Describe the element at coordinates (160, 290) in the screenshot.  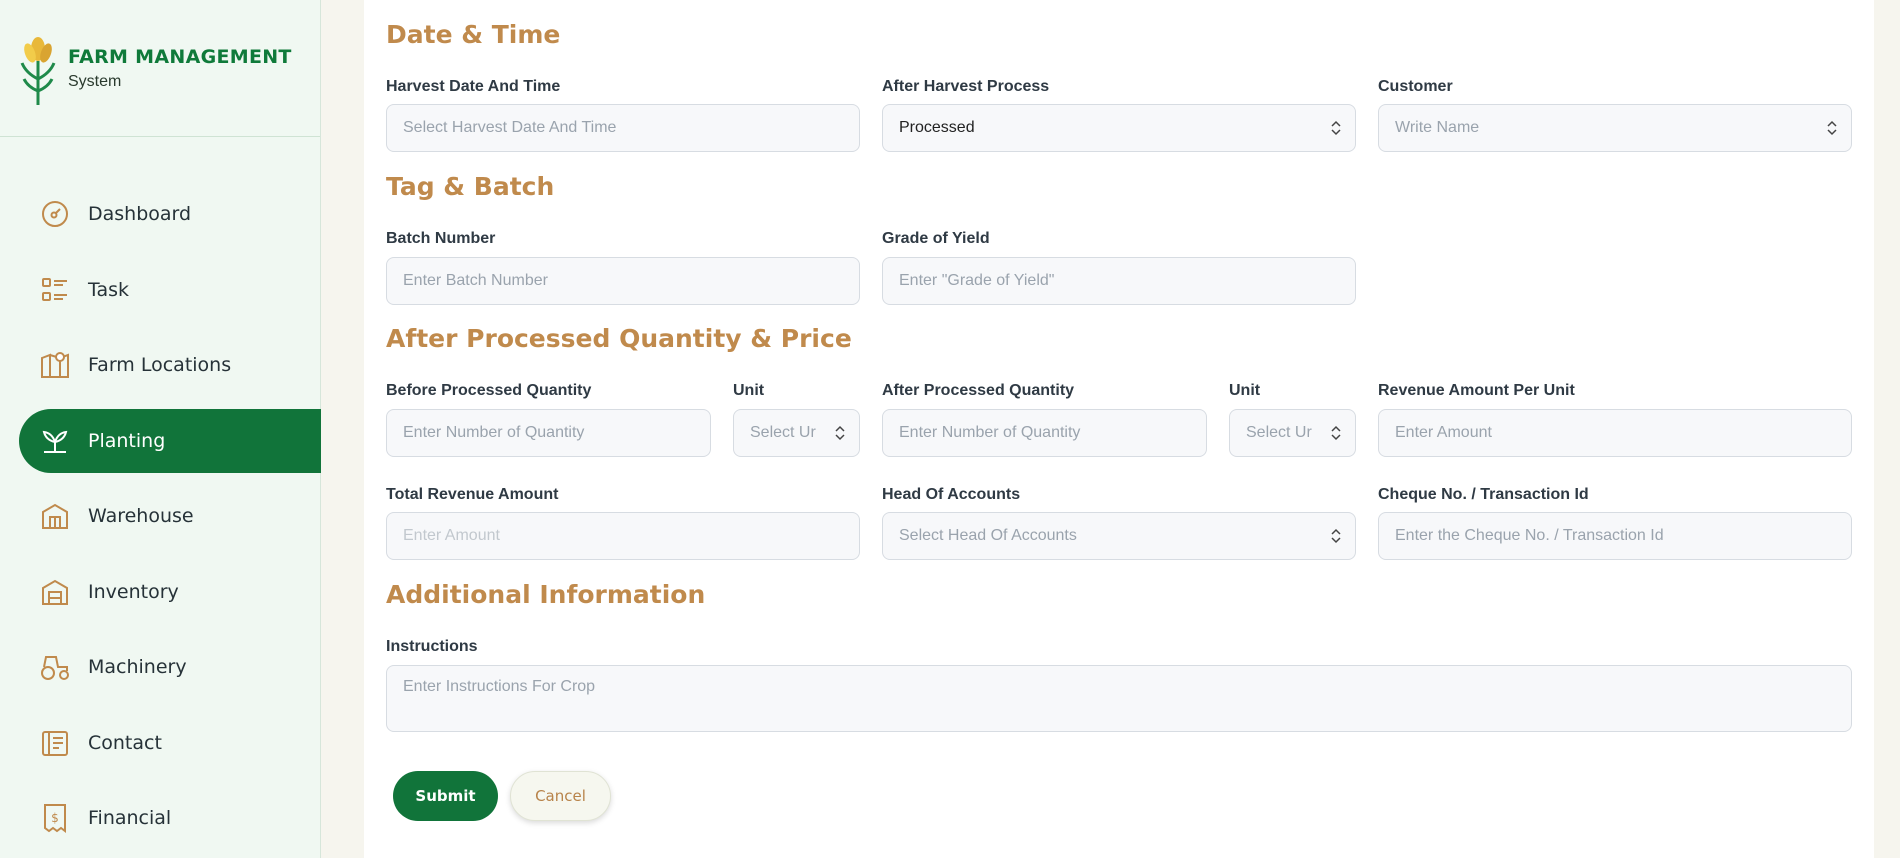
I see `nav-item-task: Task` at that location.